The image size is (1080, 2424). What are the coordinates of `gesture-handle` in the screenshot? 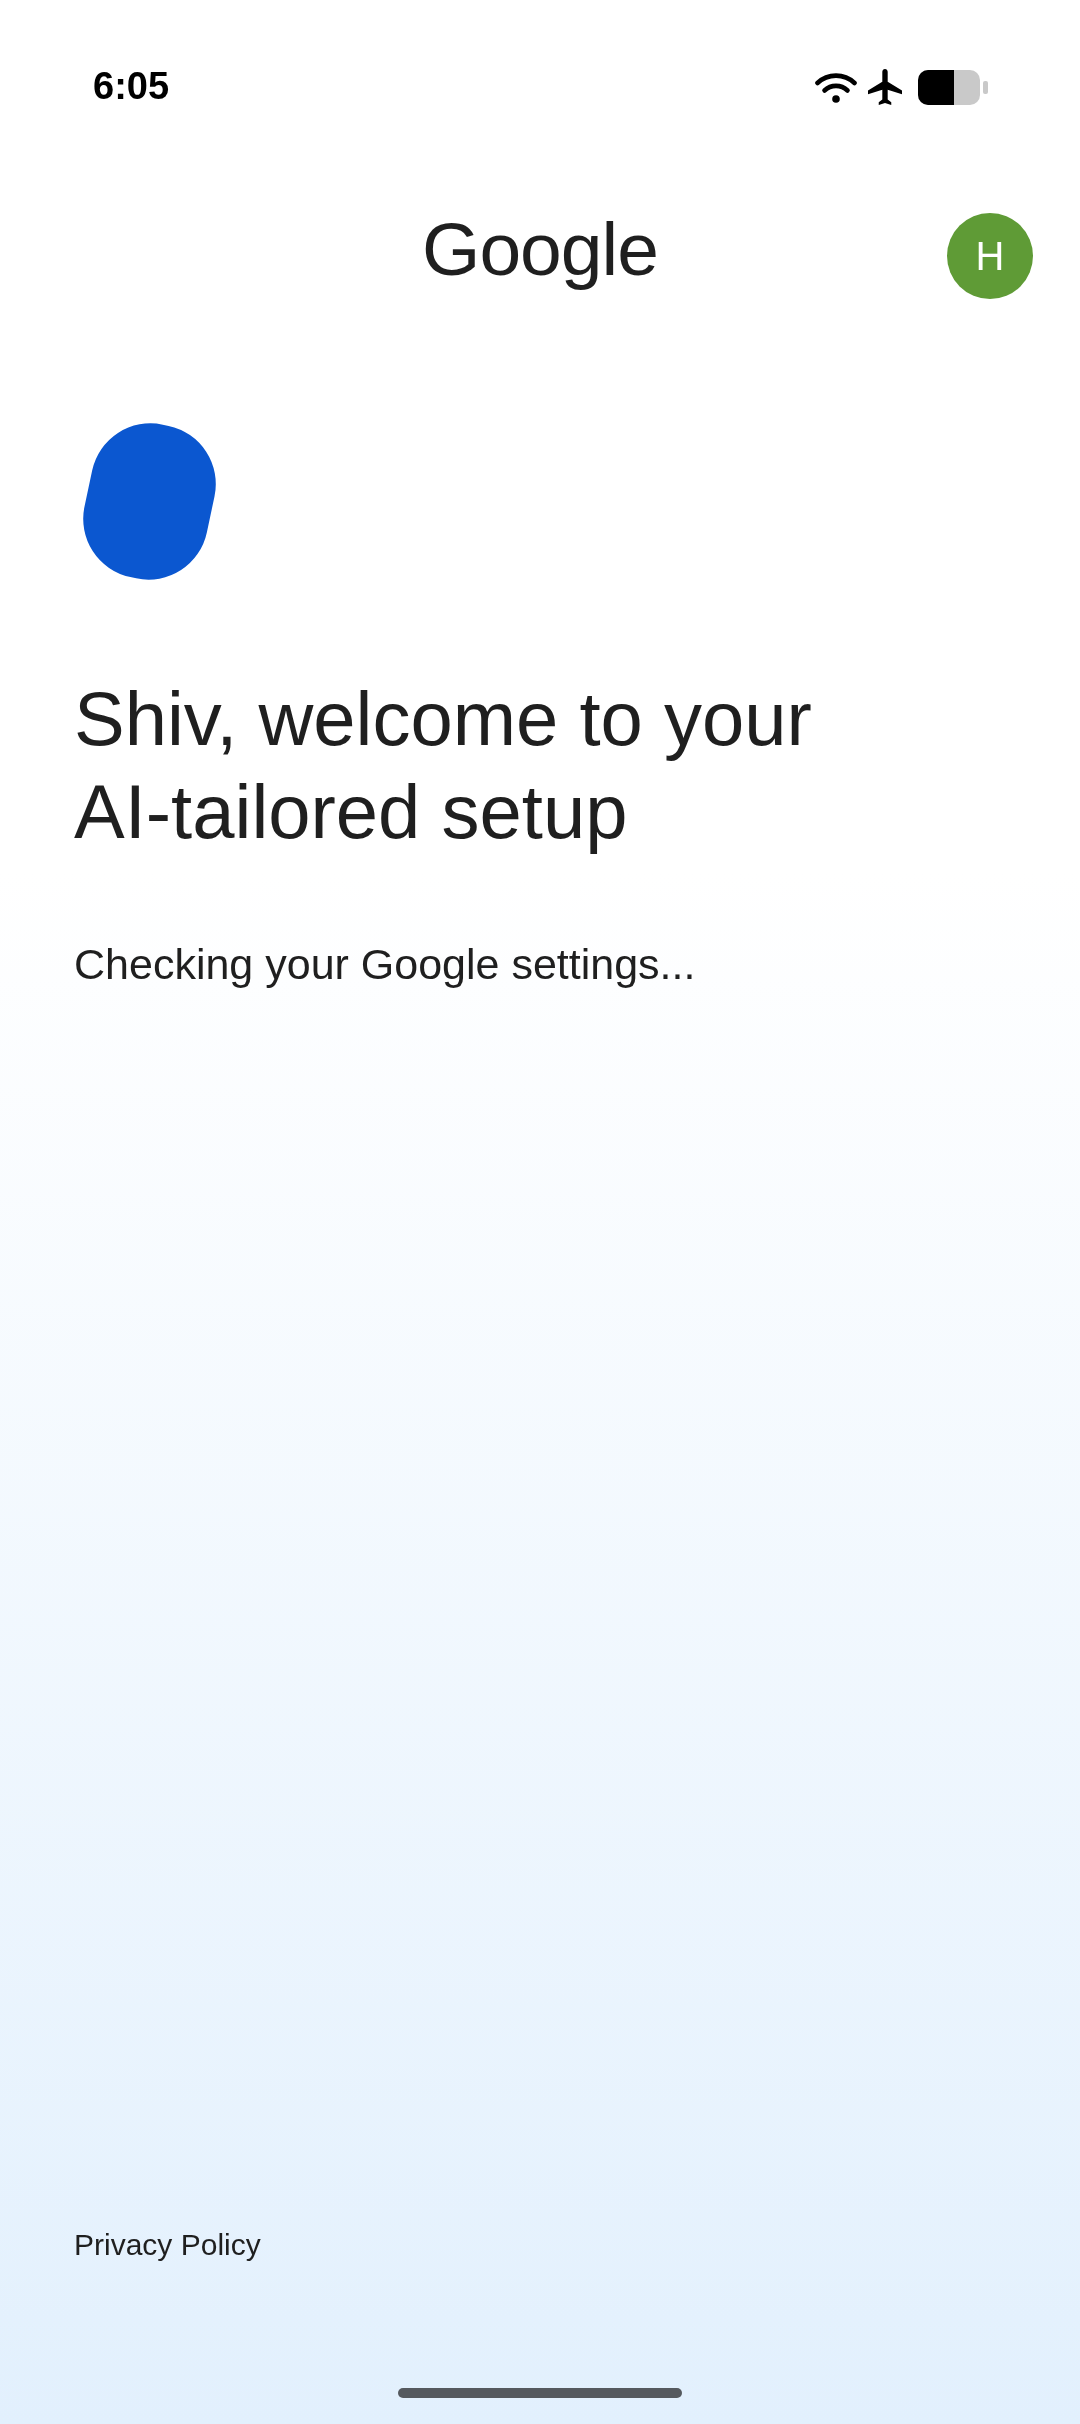 It's located at (540, 2393).